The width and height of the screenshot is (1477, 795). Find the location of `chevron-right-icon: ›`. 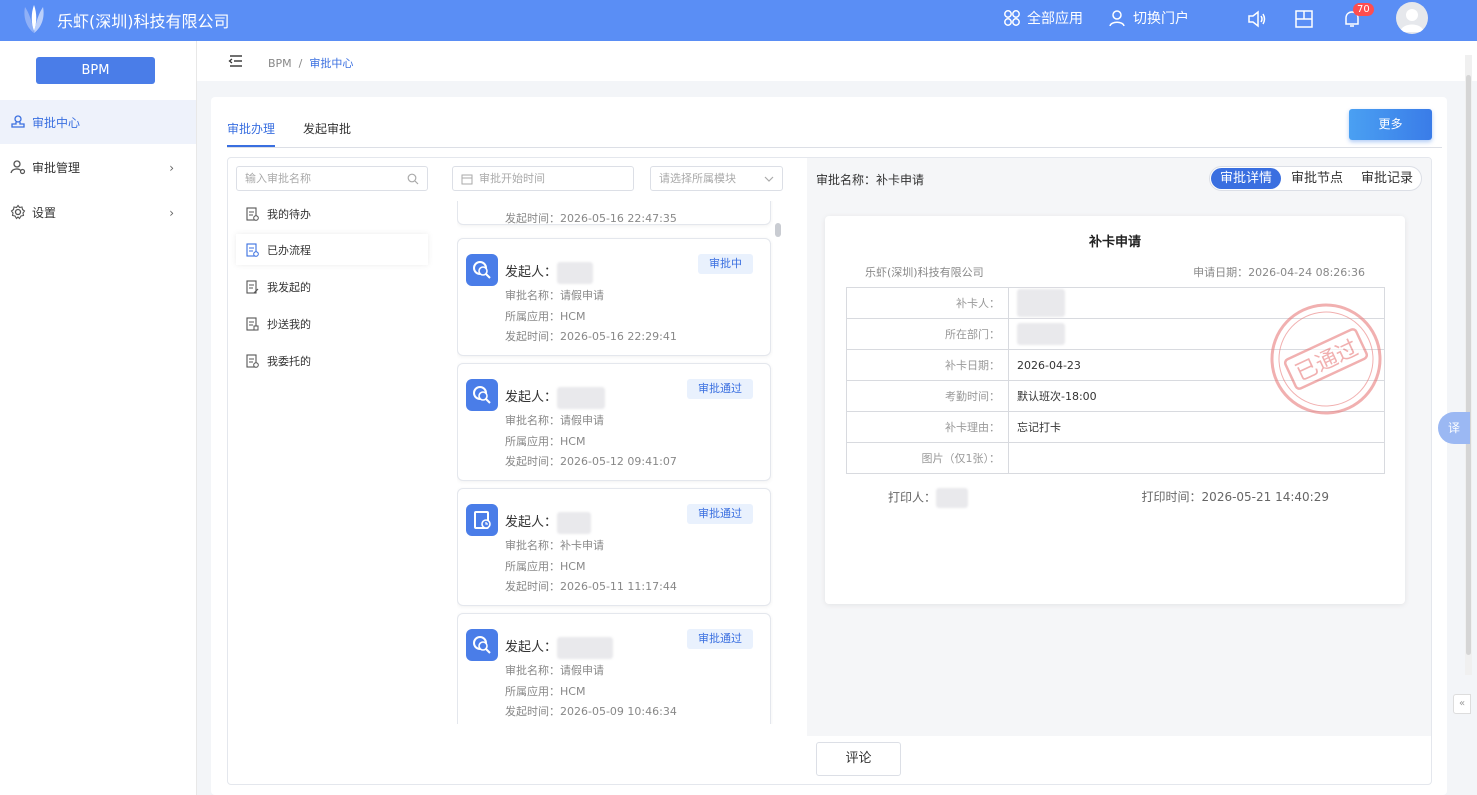

chevron-right-icon: › is located at coordinates (171, 168).